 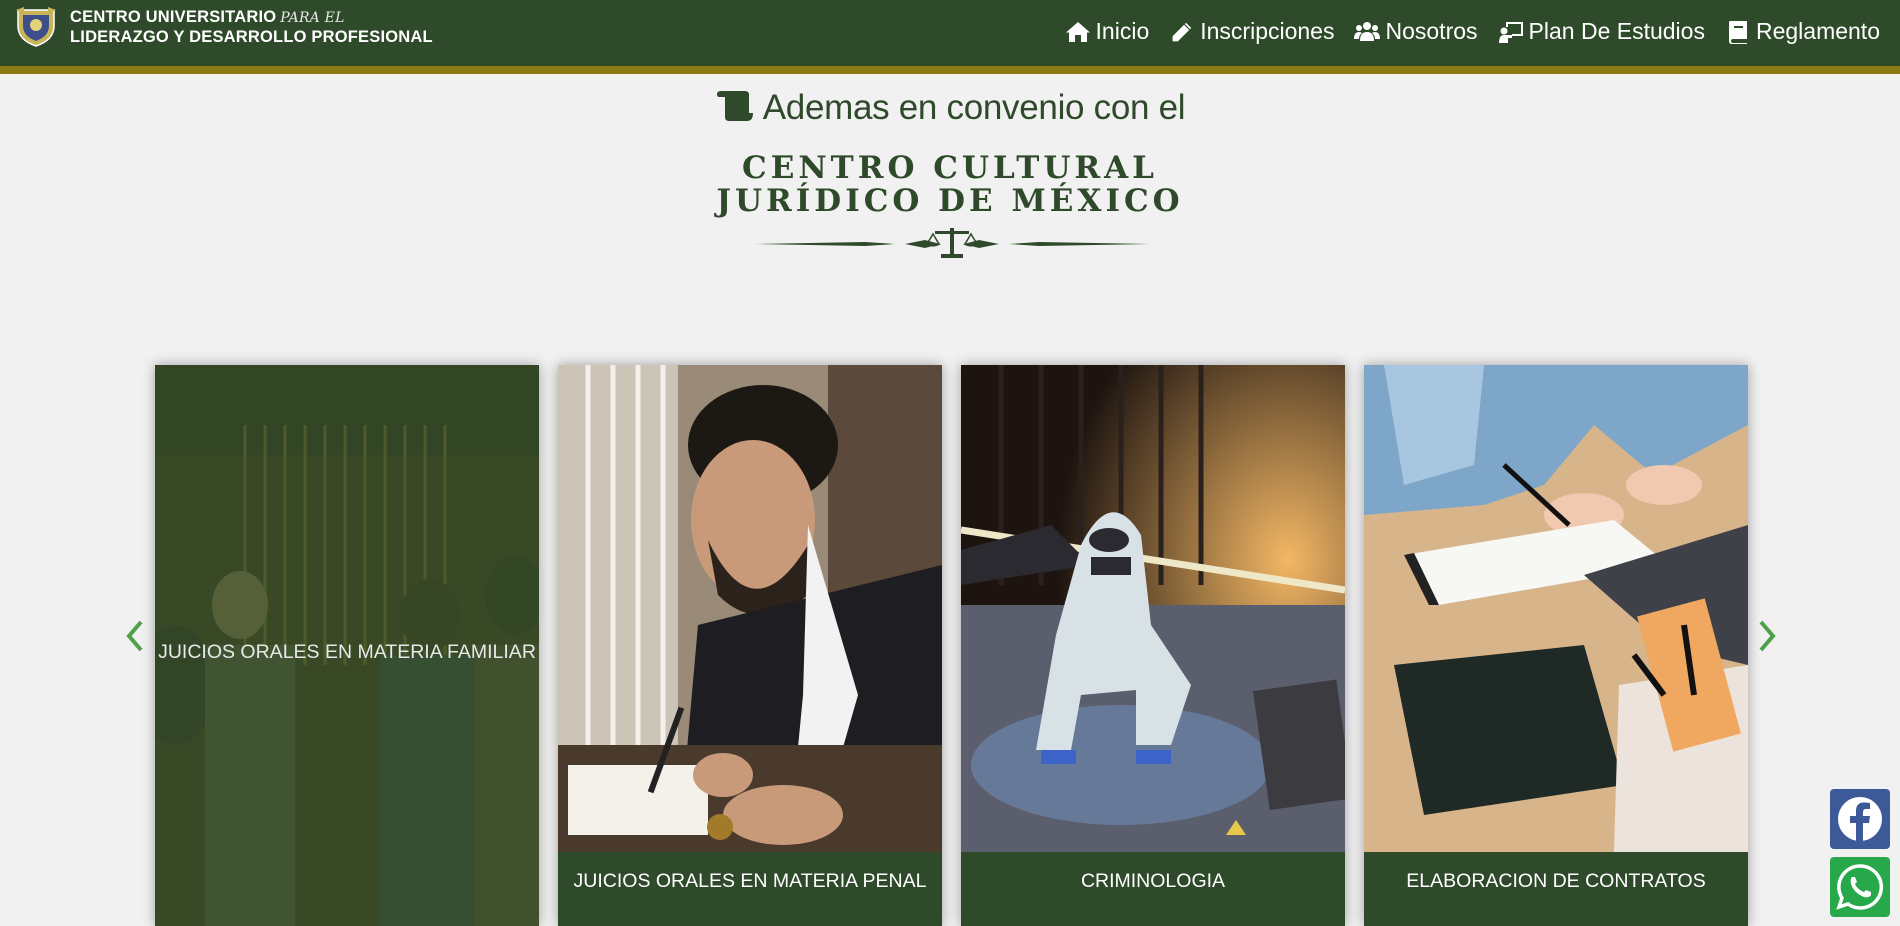 What do you see at coordinates (36, 27) in the screenshot?
I see `crest-icon` at bounding box center [36, 27].